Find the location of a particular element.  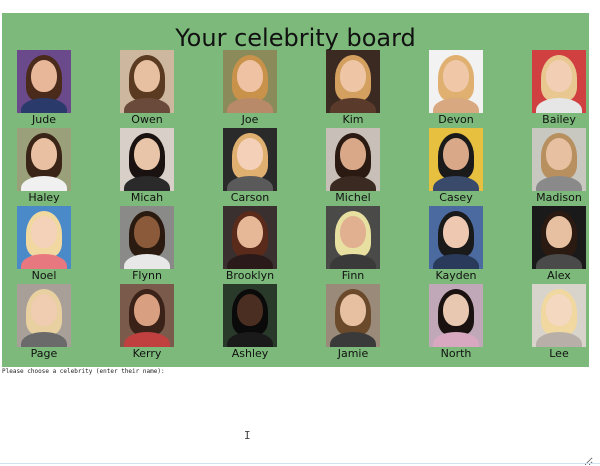

celebrity-card: Page is located at coordinates (44, 322).